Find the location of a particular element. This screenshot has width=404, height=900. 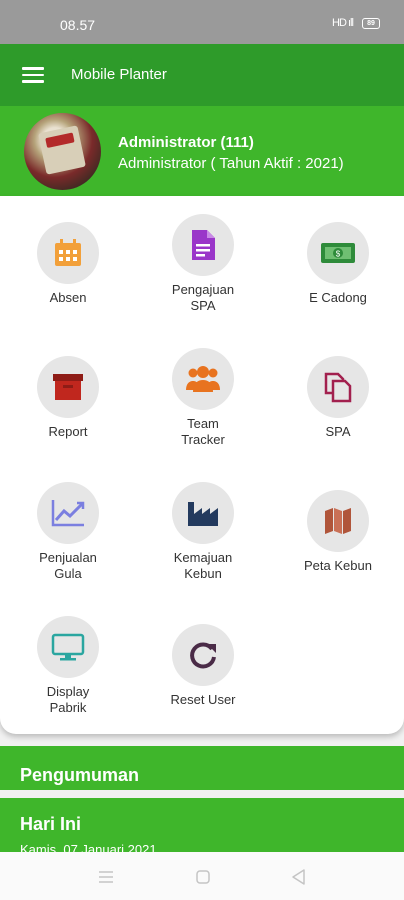

menu-peta-kebun: Peta Kebun is located at coordinates (337, 532).